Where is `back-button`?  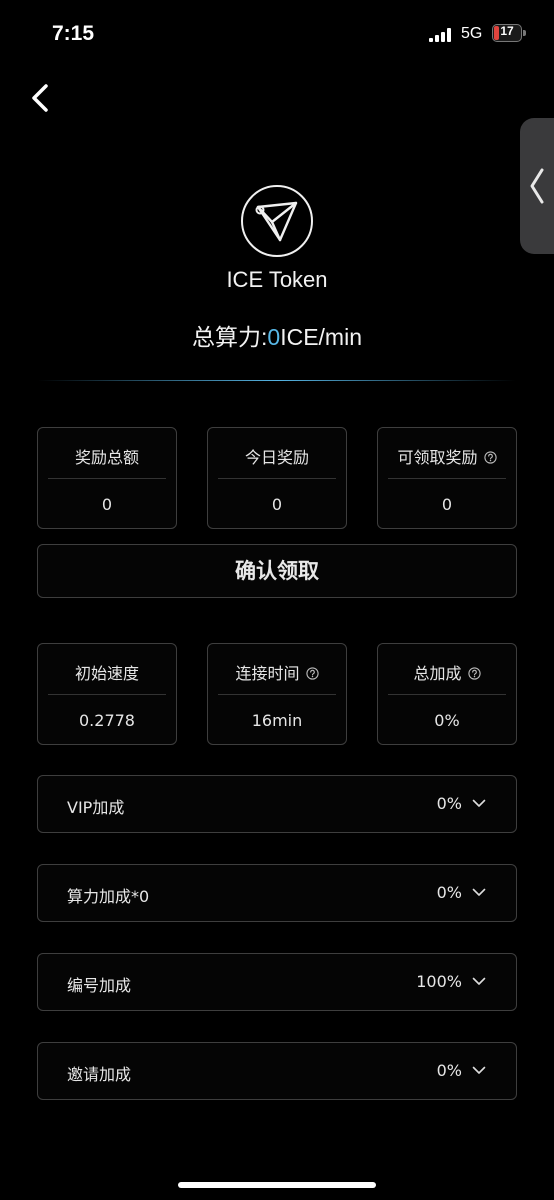
back-button is located at coordinates (41, 98).